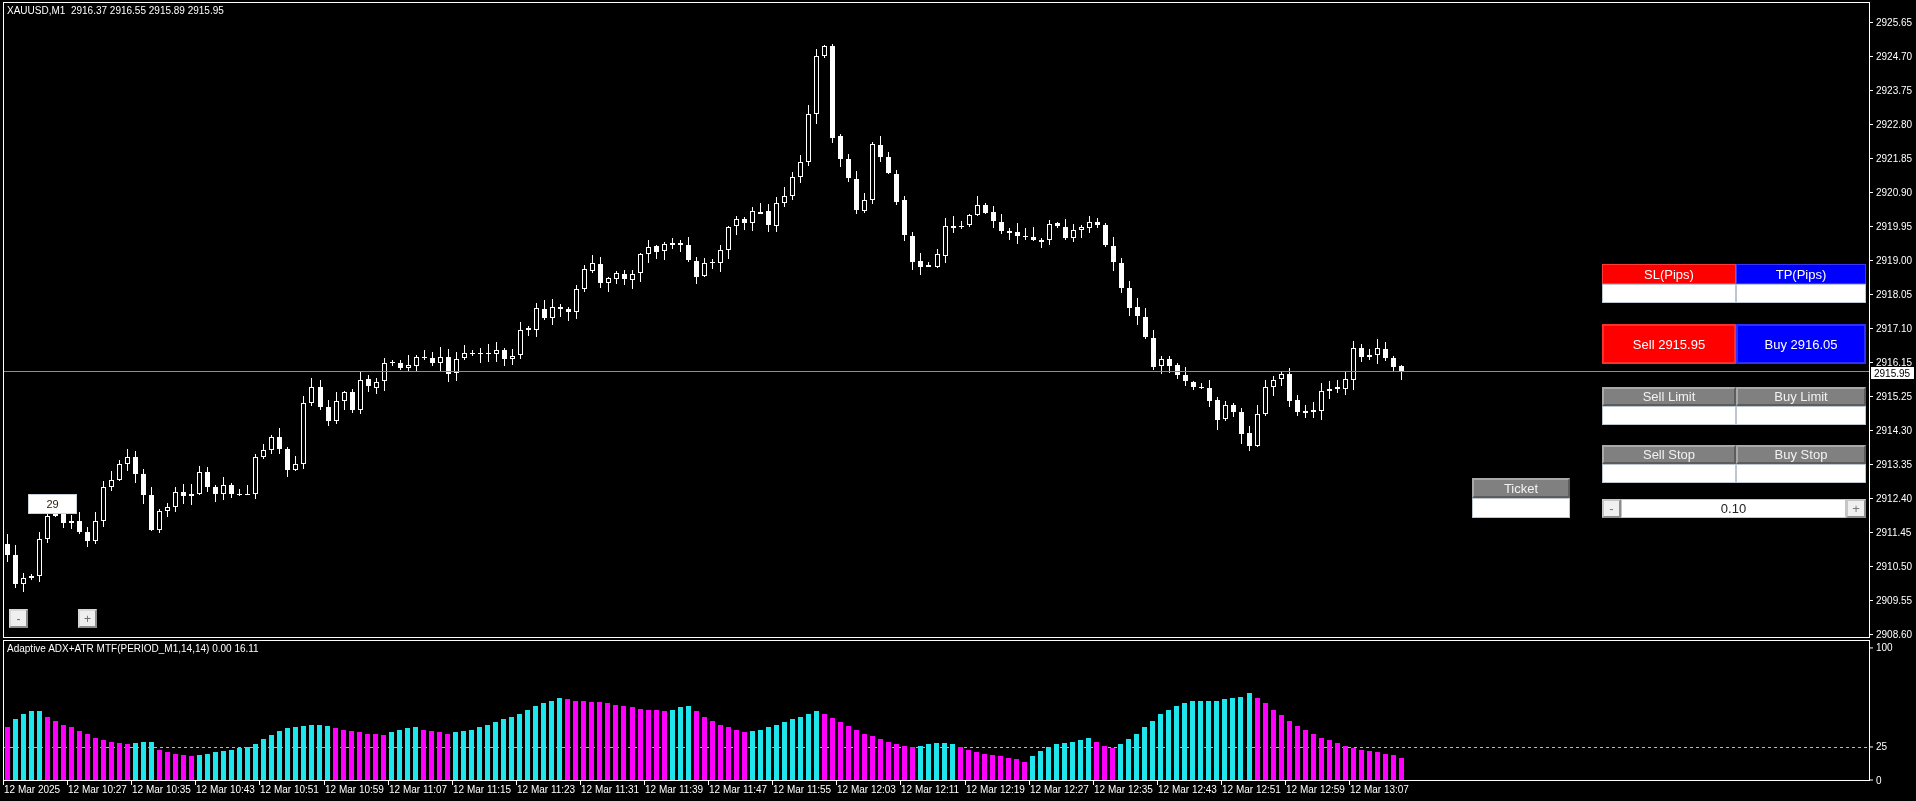  I want to click on price-axis-label: 2909.55, so click(1894, 600).